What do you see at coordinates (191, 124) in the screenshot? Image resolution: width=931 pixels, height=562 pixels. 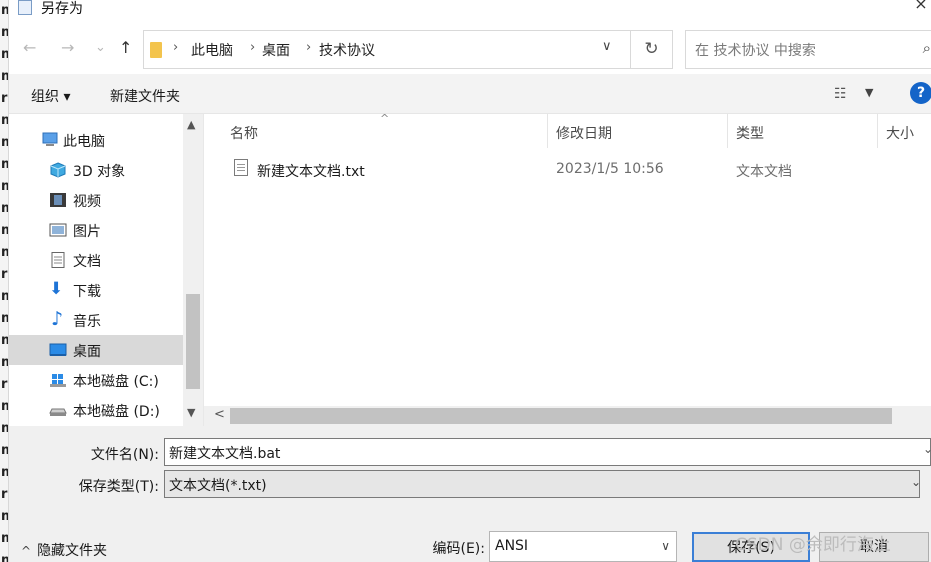 I see `scroll-up-icon: ▲` at bounding box center [191, 124].